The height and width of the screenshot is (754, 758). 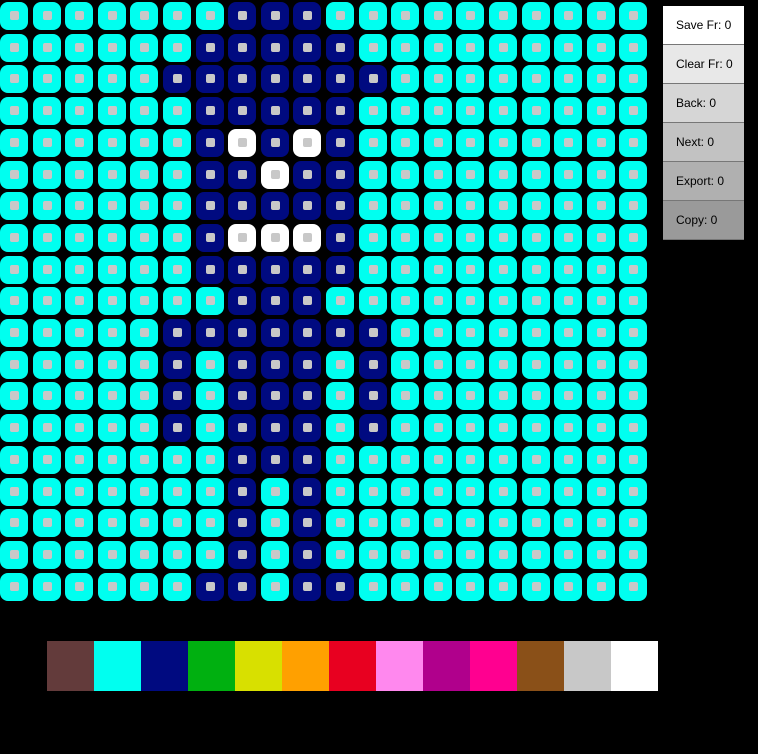 I want to click on clear-frame-button: Clear Fr: 0, so click(x=703, y=64).